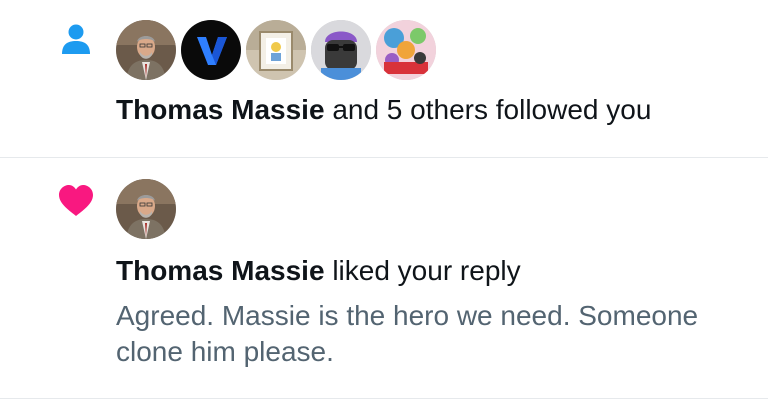 This screenshot has width=768, height=407. Describe the element at coordinates (341, 50) in the screenshot. I see `sunglasses-character-avatar` at that location.